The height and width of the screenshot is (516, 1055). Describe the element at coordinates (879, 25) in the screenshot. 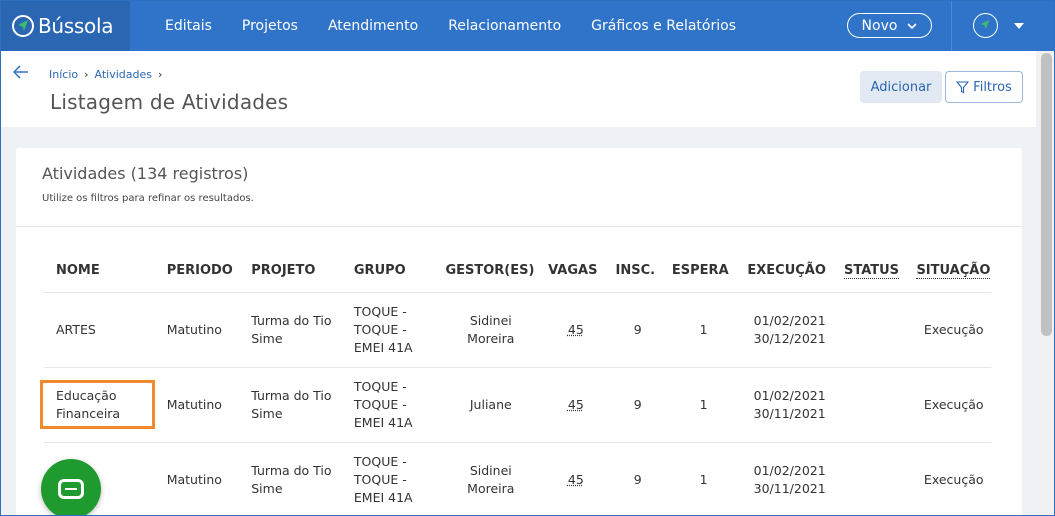

I see `novo-label: Novo` at that location.